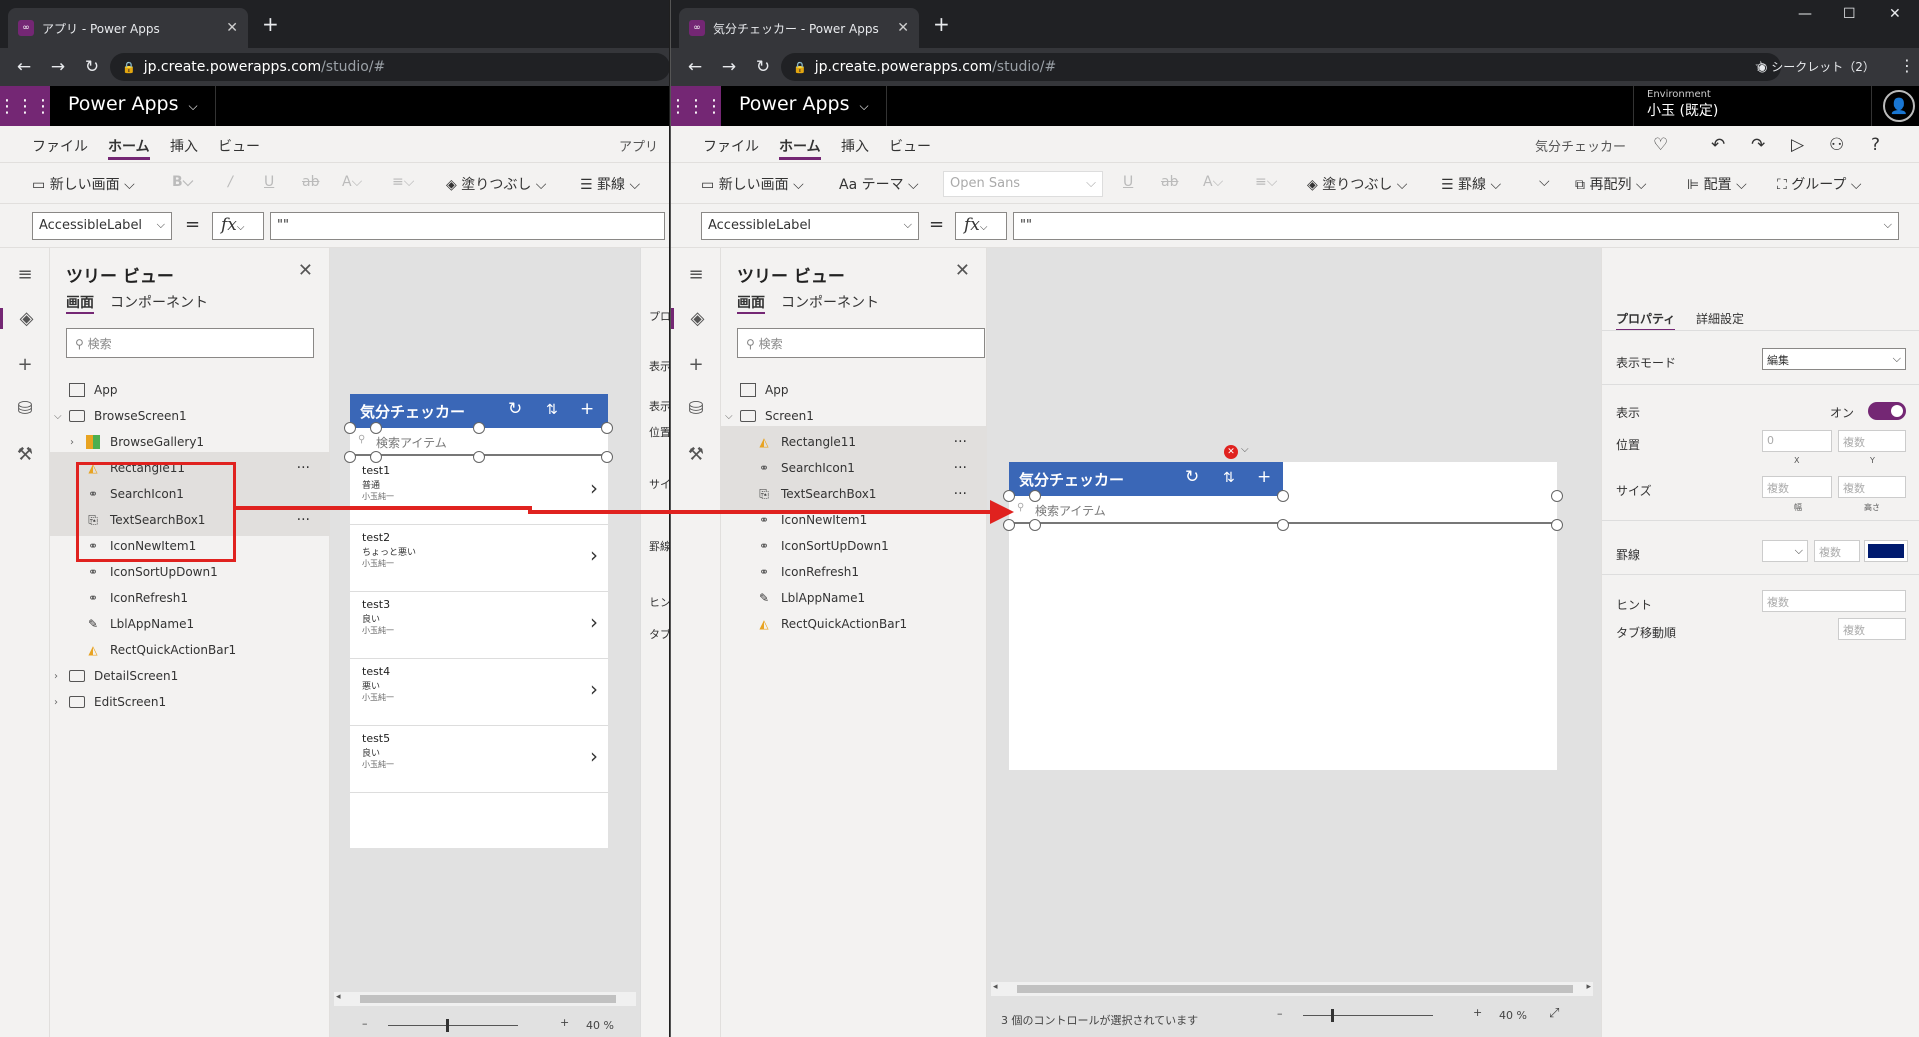  Describe the element at coordinates (92, 67) in the screenshot. I see `reload-icon: ↻` at that location.